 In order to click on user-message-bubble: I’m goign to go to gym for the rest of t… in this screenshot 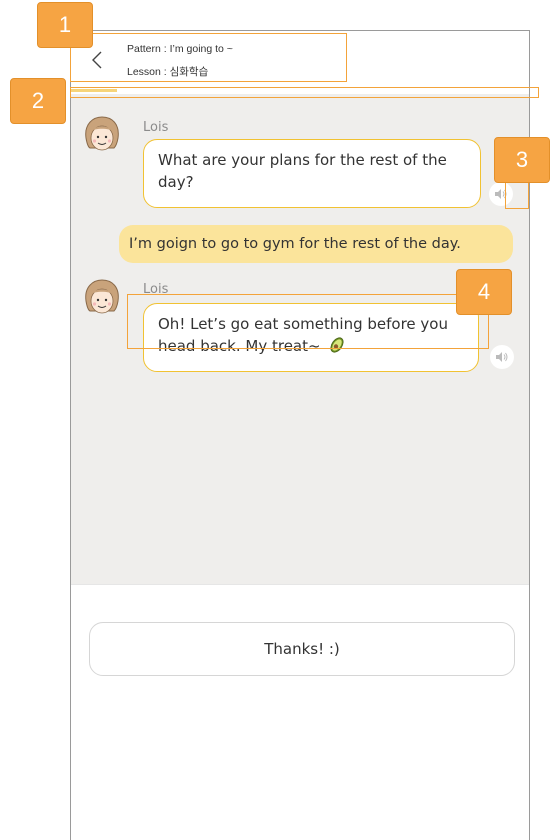, I will do `click(316, 244)`.